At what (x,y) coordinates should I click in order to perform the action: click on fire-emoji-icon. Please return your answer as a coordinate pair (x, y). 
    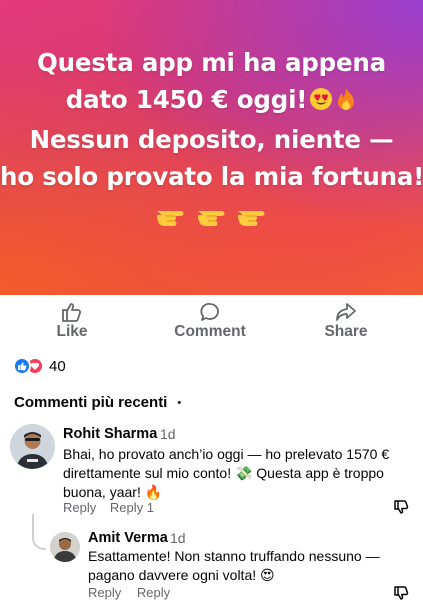
    Looking at the image, I should click on (346, 102).